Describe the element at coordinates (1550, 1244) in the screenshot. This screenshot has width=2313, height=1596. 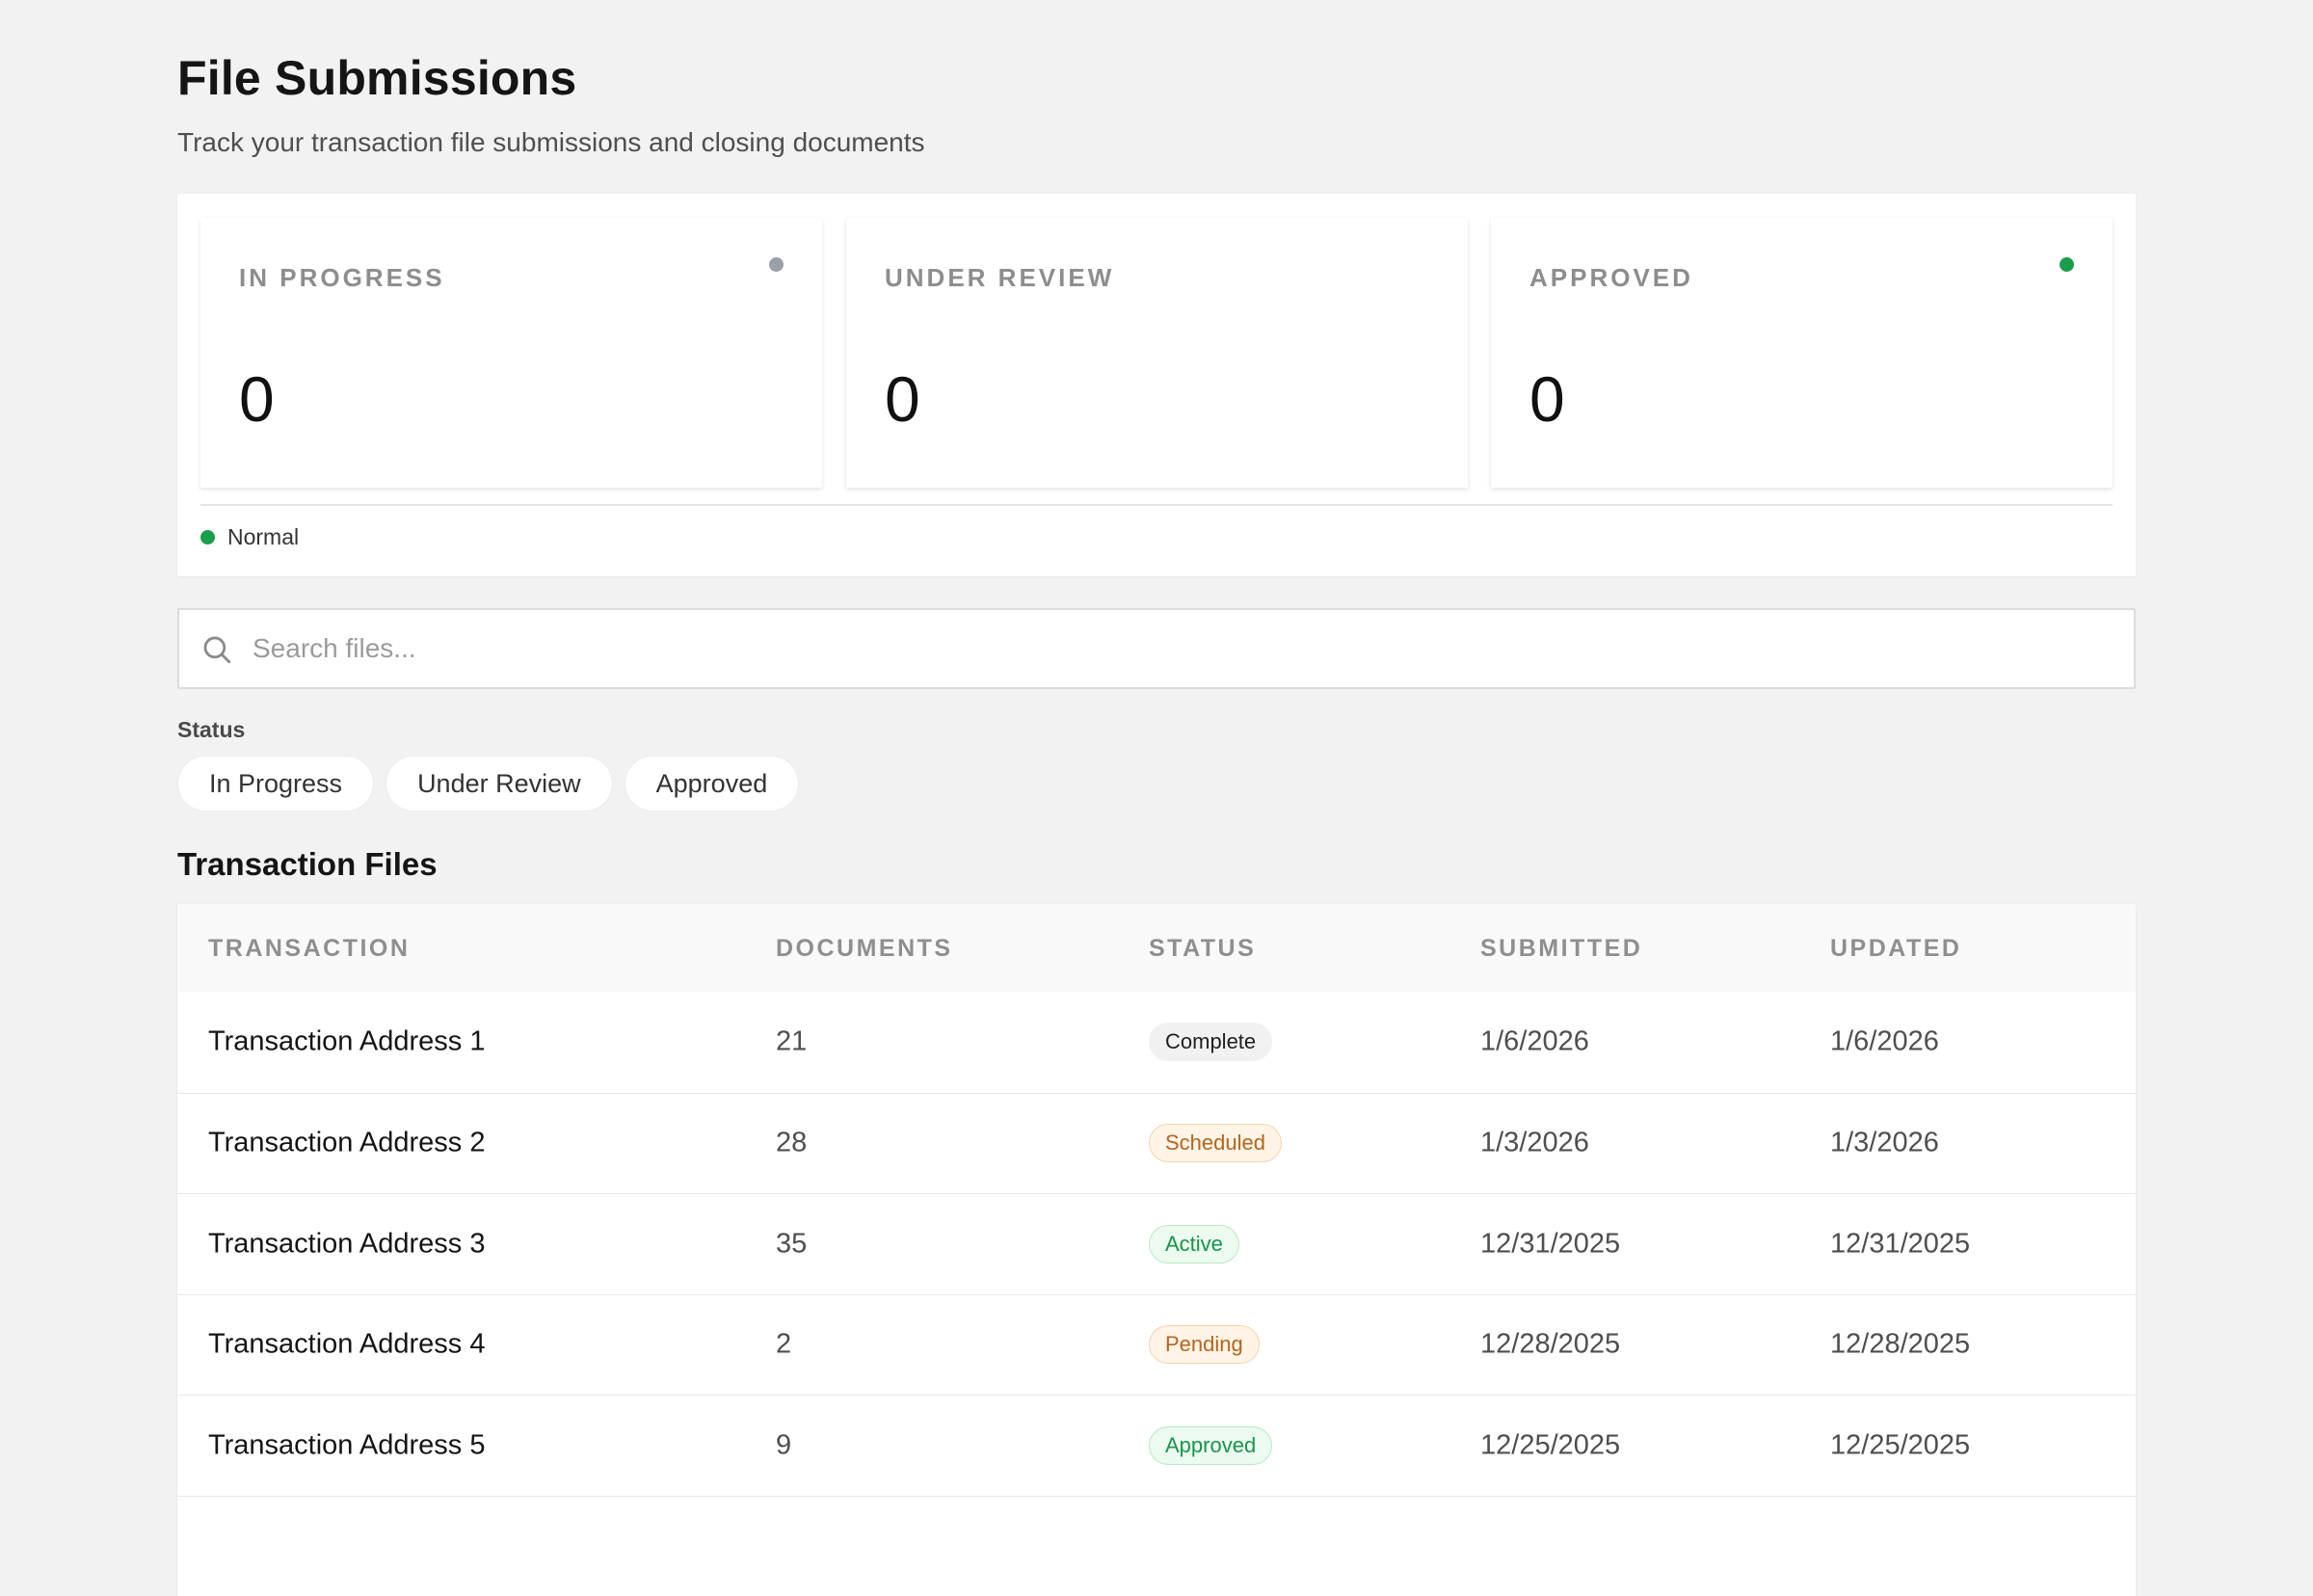
I see `submitted-date: 12/31/2025` at that location.